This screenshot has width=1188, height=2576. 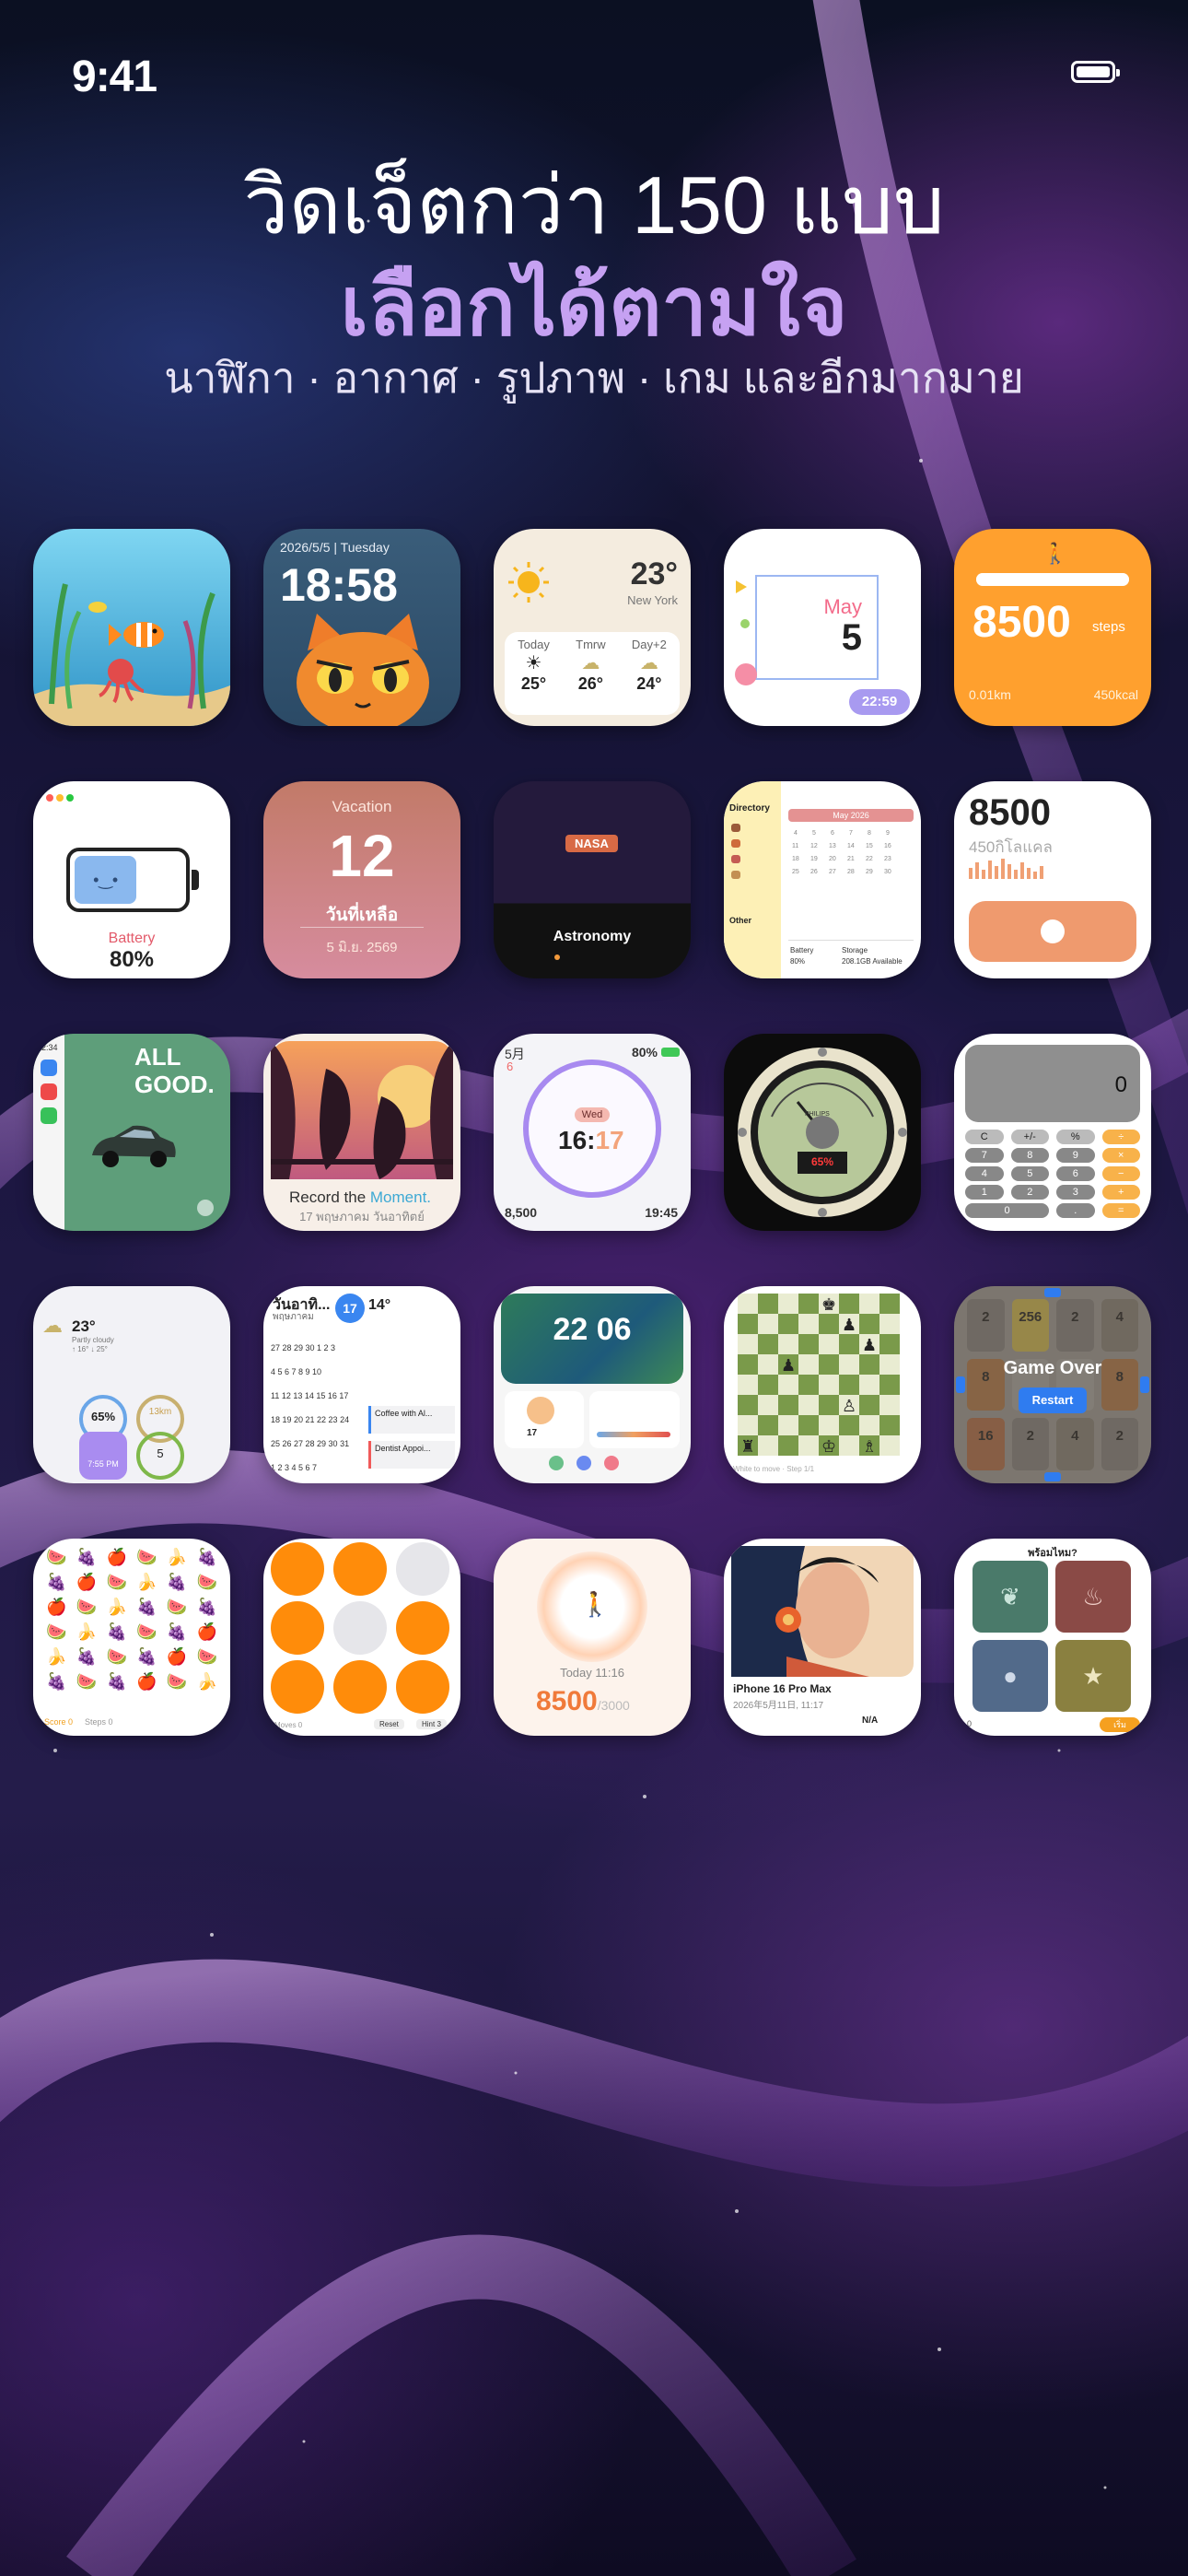 What do you see at coordinates (1052, 931) in the screenshot?
I see `activity-toggle` at bounding box center [1052, 931].